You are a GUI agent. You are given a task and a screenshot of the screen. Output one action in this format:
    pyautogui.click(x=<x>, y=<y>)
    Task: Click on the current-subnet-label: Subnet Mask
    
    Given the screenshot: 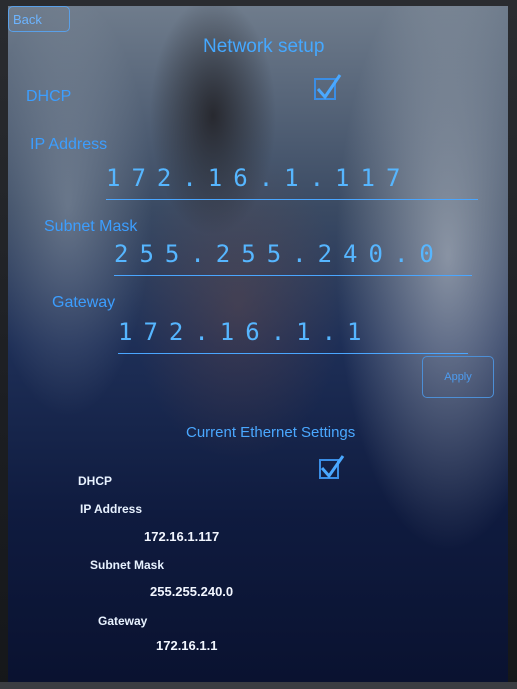 What is the action you would take?
    pyautogui.click(x=127, y=565)
    